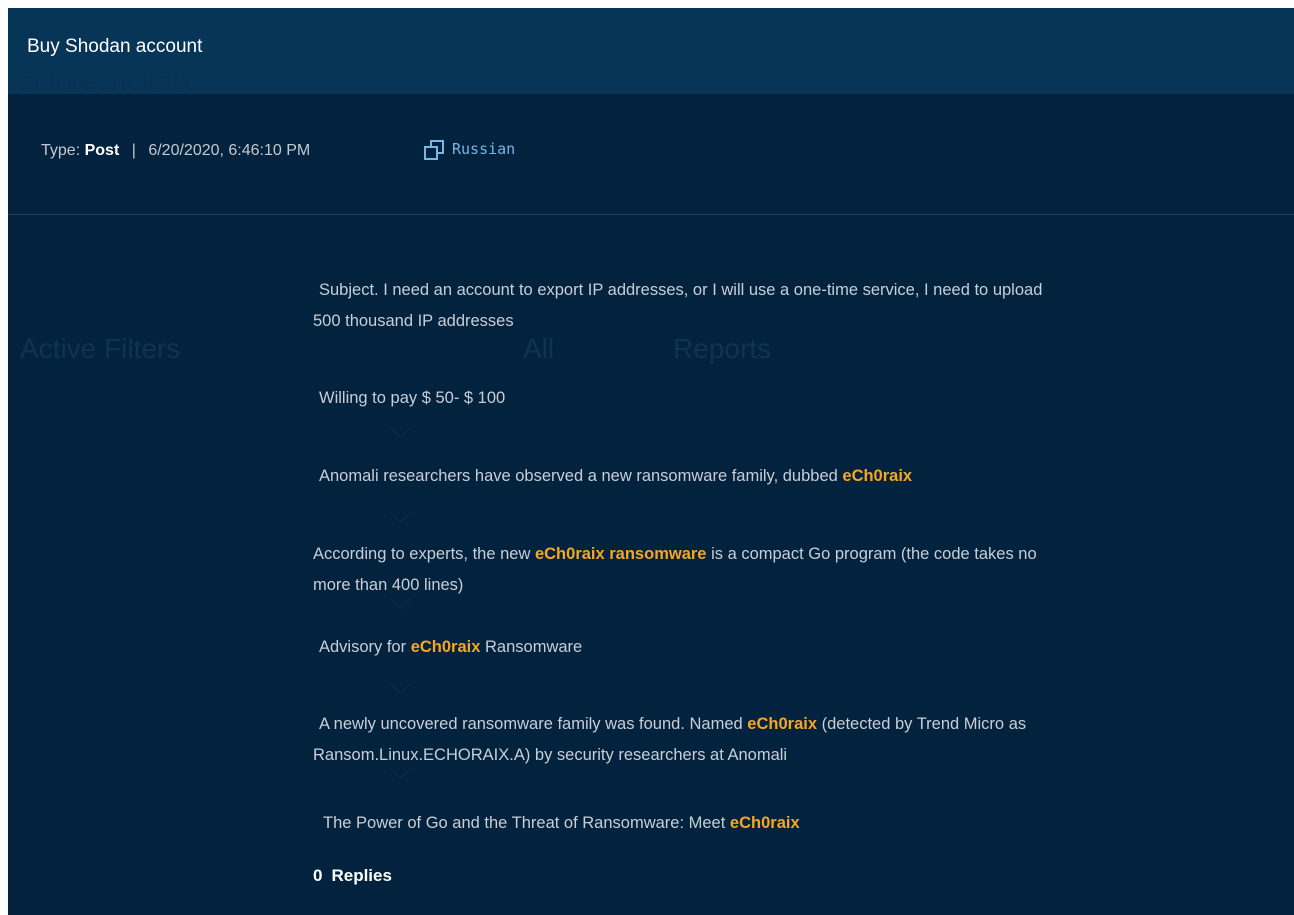 This screenshot has width=1294, height=915. Describe the element at coordinates (422, 554) in the screenshot. I see `paragraph-text: According to experts, the new` at that location.